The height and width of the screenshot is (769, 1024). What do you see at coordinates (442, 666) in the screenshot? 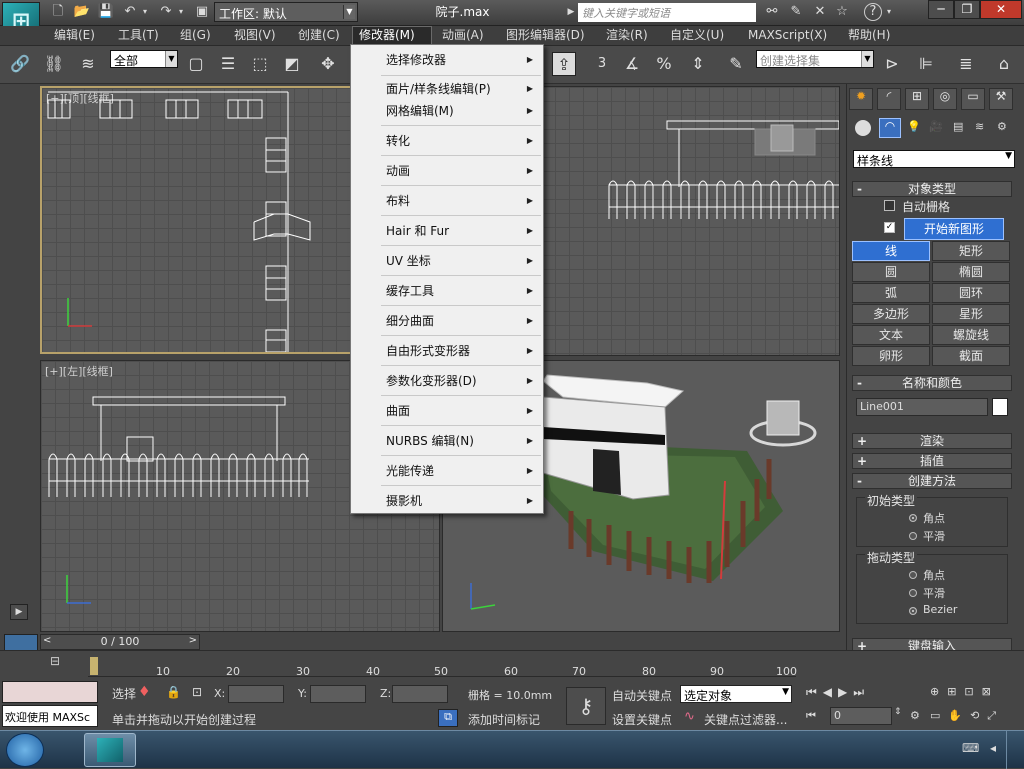
I see `track-bar: 10 20 30 40 50 60 70 80 90 100` at bounding box center [442, 666].